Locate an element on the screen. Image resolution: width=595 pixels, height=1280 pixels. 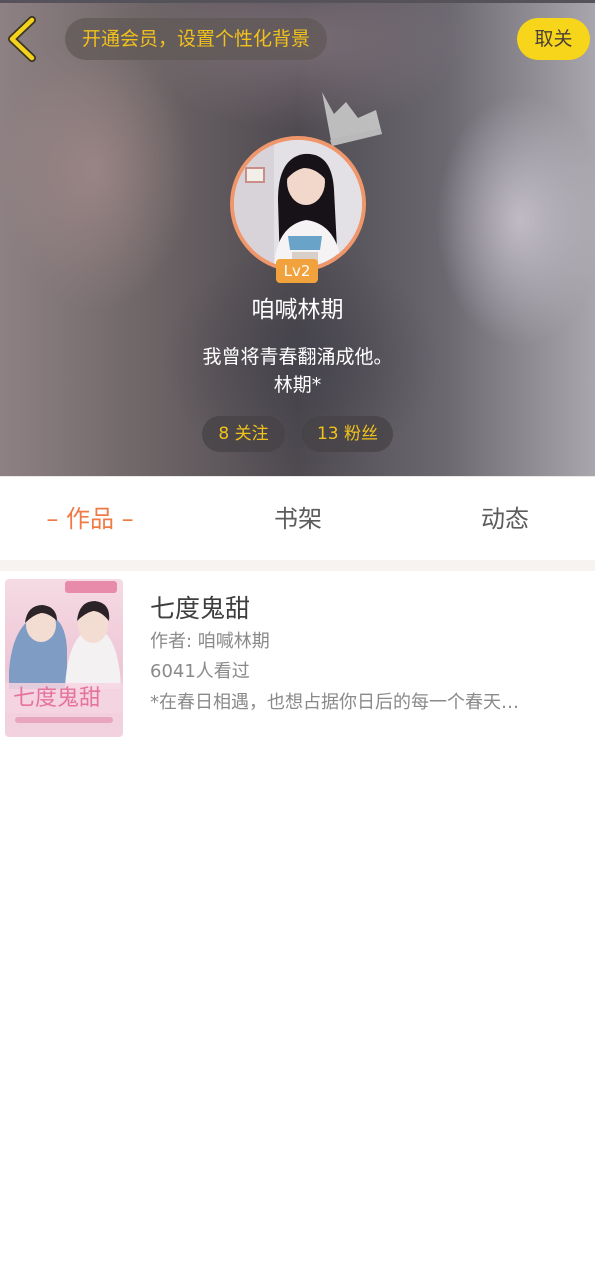
username: 咱喊林期 is located at coordinates (297, 310).